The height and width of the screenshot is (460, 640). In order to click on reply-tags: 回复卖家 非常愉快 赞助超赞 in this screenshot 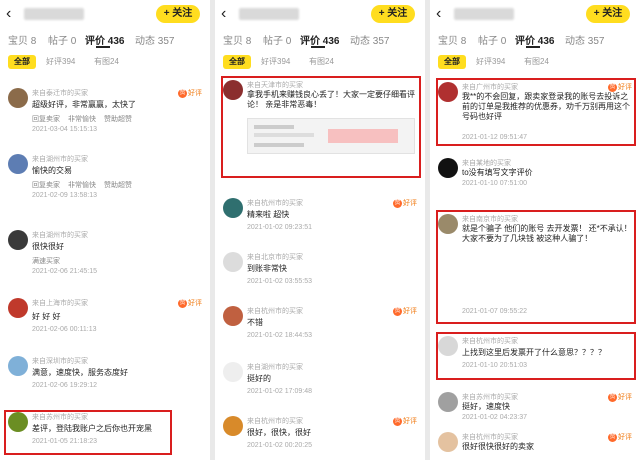, I will do `click(86, 119)`.